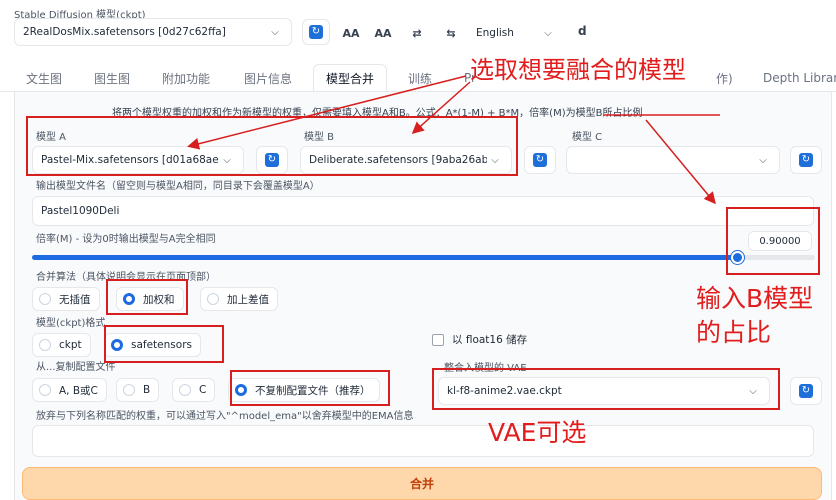 The height and width of the screenshot is (500, 836). Describe the element at coordinates (734, 332) in the screenshot. I see `annotation-ratio-line2: 的占比` at that location.